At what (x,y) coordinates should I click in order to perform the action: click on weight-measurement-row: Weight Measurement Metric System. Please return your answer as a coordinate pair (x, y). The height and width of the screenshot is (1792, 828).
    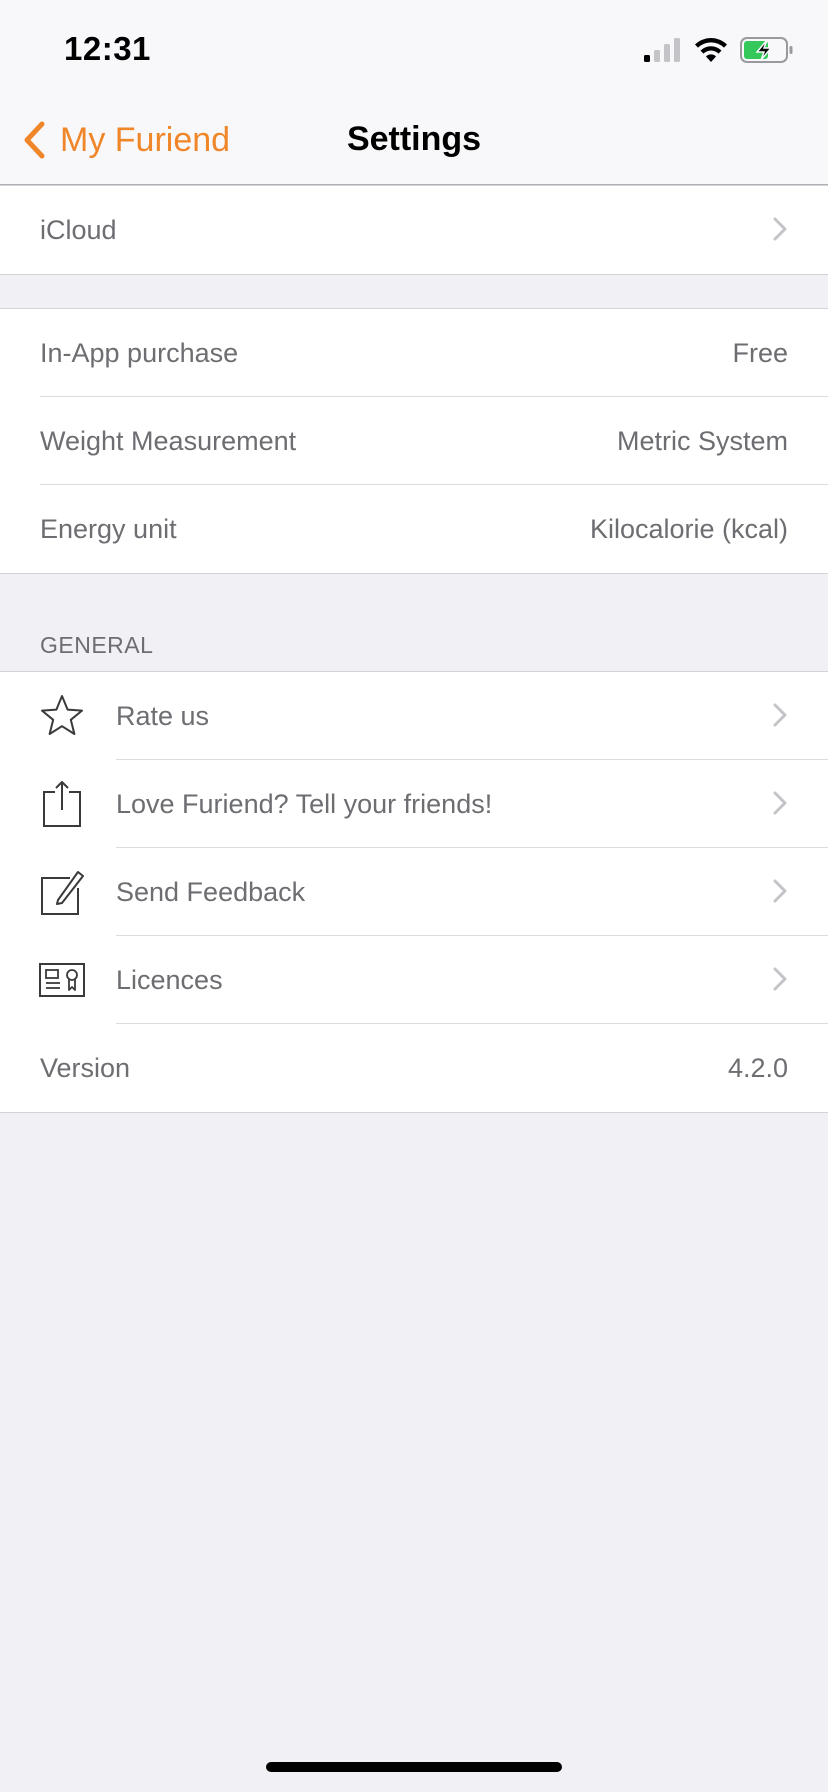
    Looking at the image, I should click on (414, 441).